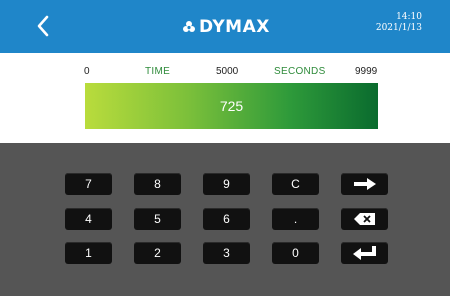  I want to click on key-label: 7, so click(88, 184).